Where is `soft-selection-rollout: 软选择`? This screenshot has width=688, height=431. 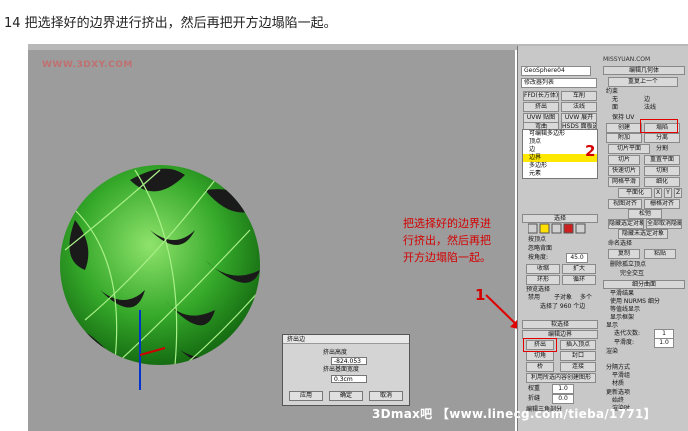
soft-selection-rollout: 软选择 is located at coordinates (560, 324).